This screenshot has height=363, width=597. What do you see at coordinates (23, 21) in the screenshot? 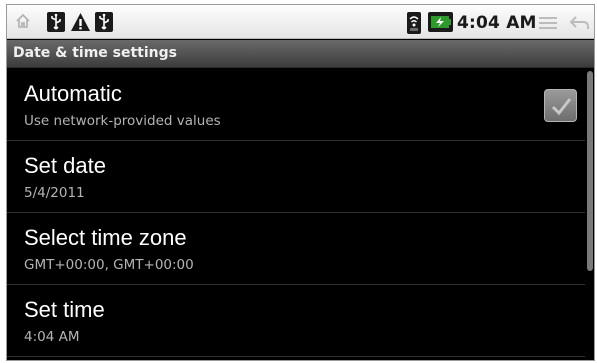
I see `home-icon` at bounding box center [23, 21].